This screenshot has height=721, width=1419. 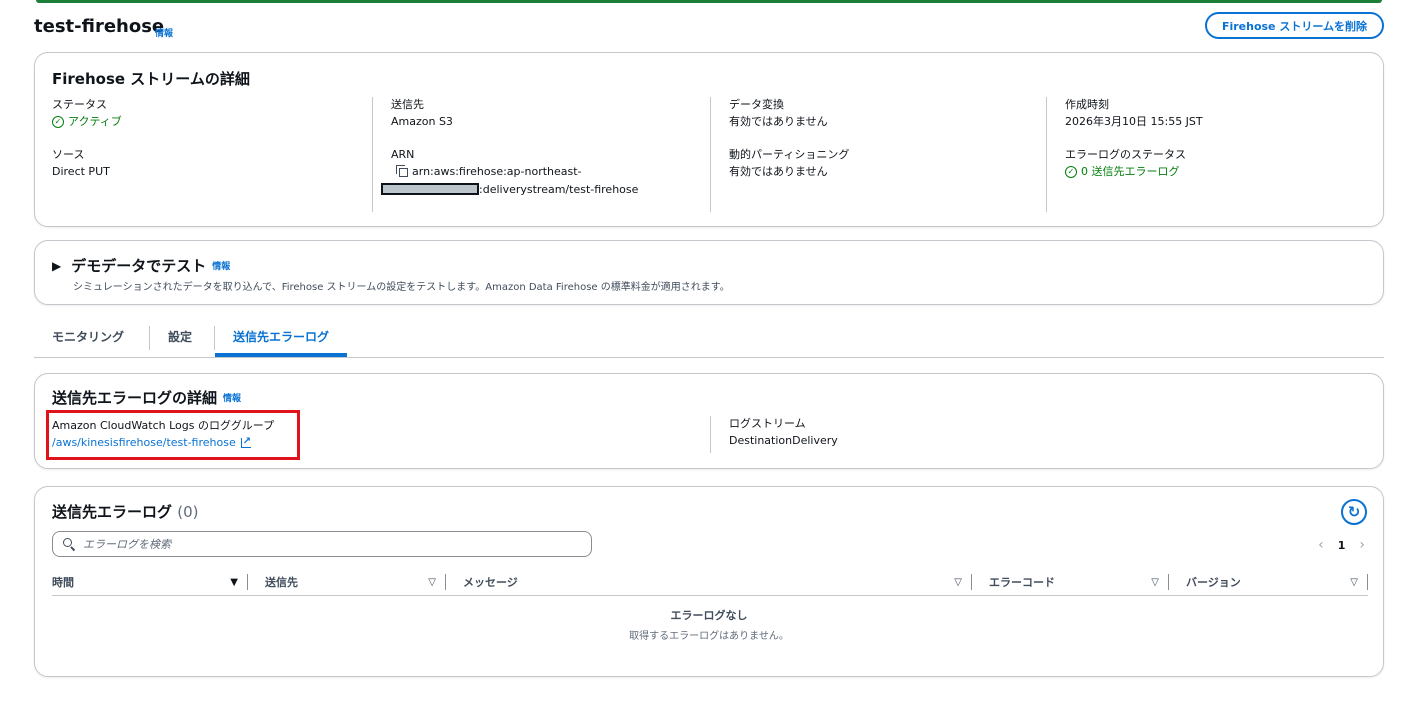 I want to click on status-value: ✓ アクティブ, so click(x=212, y=122).